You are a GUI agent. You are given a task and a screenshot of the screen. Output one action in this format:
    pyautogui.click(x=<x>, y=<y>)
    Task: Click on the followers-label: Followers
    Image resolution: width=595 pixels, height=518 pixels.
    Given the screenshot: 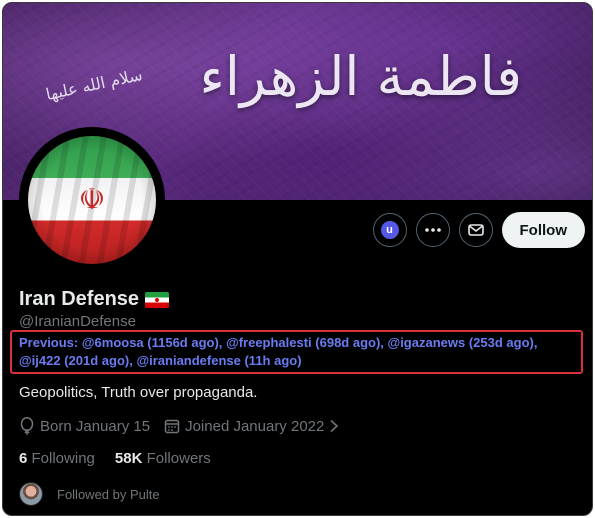 What is the action you would take?
    pyautogui.click(x=178, y=458)
    